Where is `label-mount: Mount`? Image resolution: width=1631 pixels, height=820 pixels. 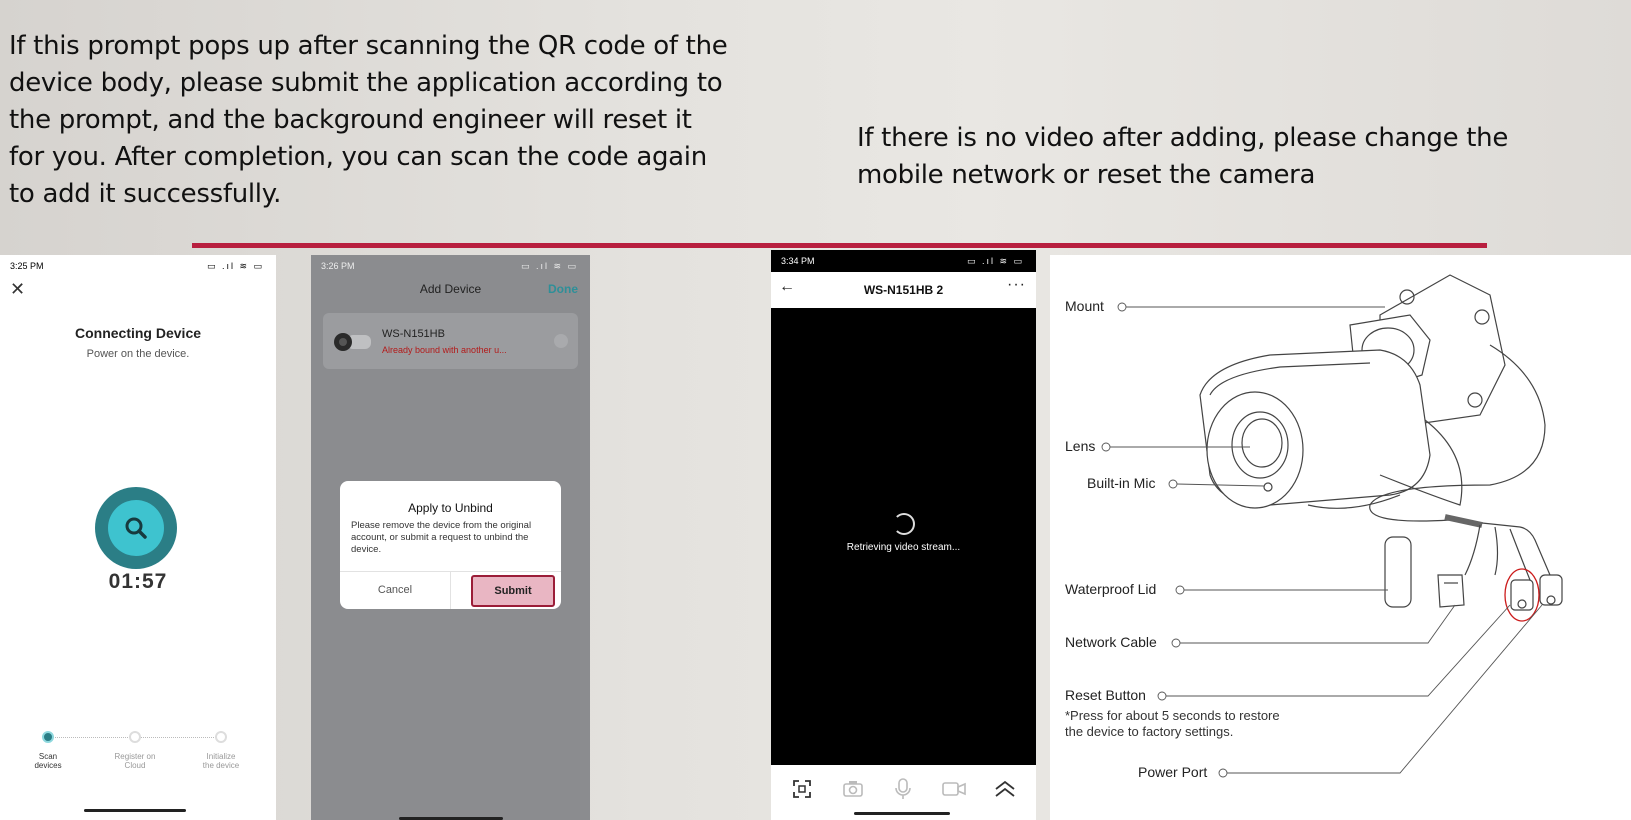
label-mount: Mount is located at coordinates (1084, 306).